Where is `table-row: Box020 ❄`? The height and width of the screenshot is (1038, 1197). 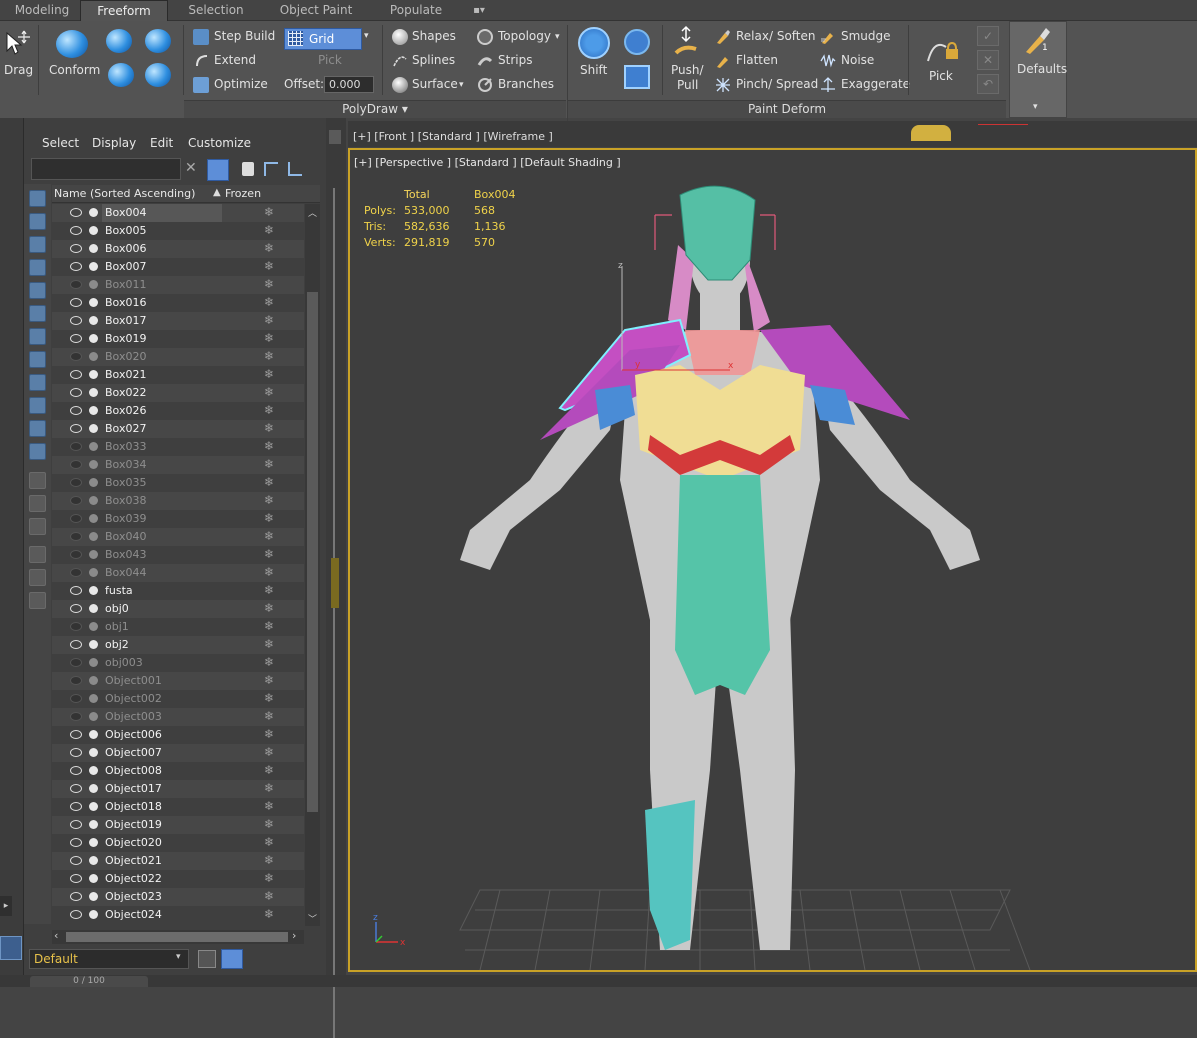
table-row: Box020 ❄ is located at coordinates (178, 357).